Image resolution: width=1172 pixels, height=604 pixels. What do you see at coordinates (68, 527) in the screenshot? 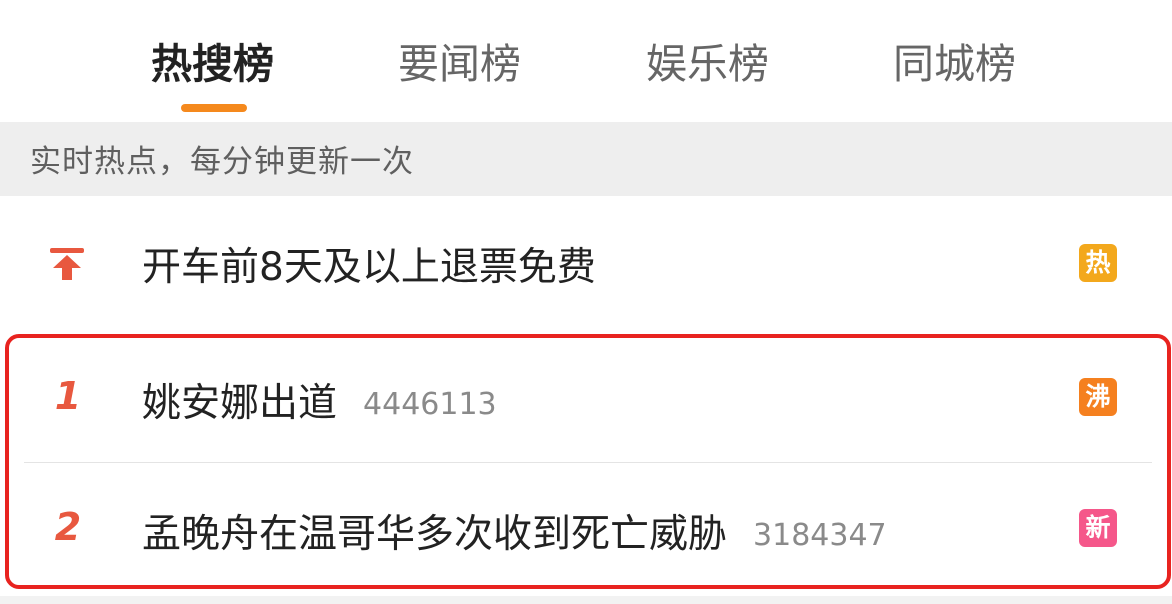
I see `rank-number: 2` at bounding box center [68, 527].